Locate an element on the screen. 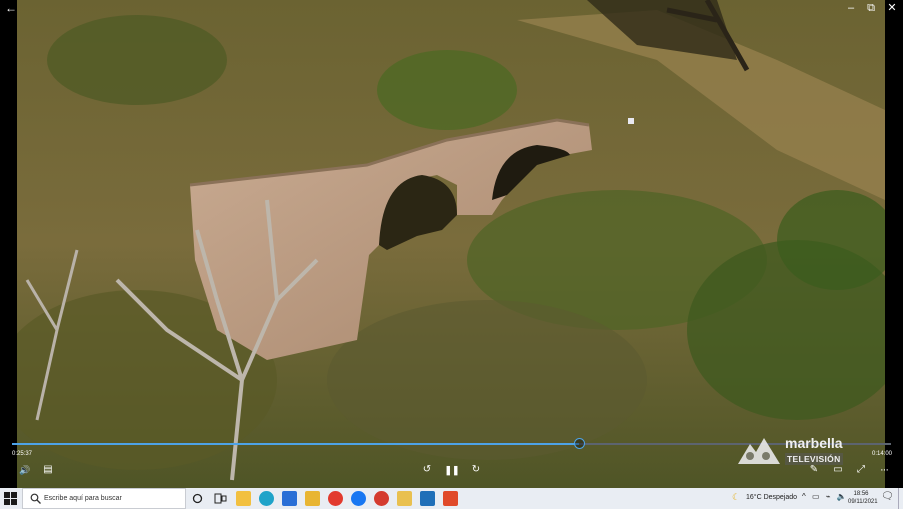  taskbar-app-files is located at coordinates (404, 498).